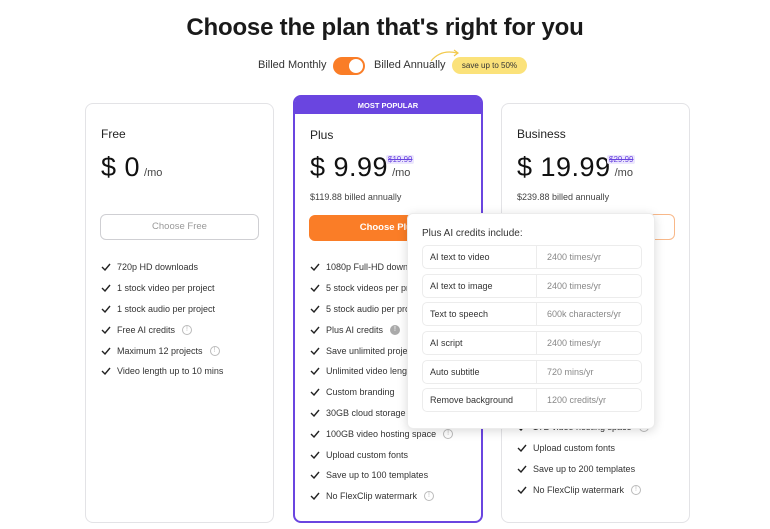 The image size is (770, 529). I want to click on credit-row: Remove background 1200 credits/yr, so click(532, 400).